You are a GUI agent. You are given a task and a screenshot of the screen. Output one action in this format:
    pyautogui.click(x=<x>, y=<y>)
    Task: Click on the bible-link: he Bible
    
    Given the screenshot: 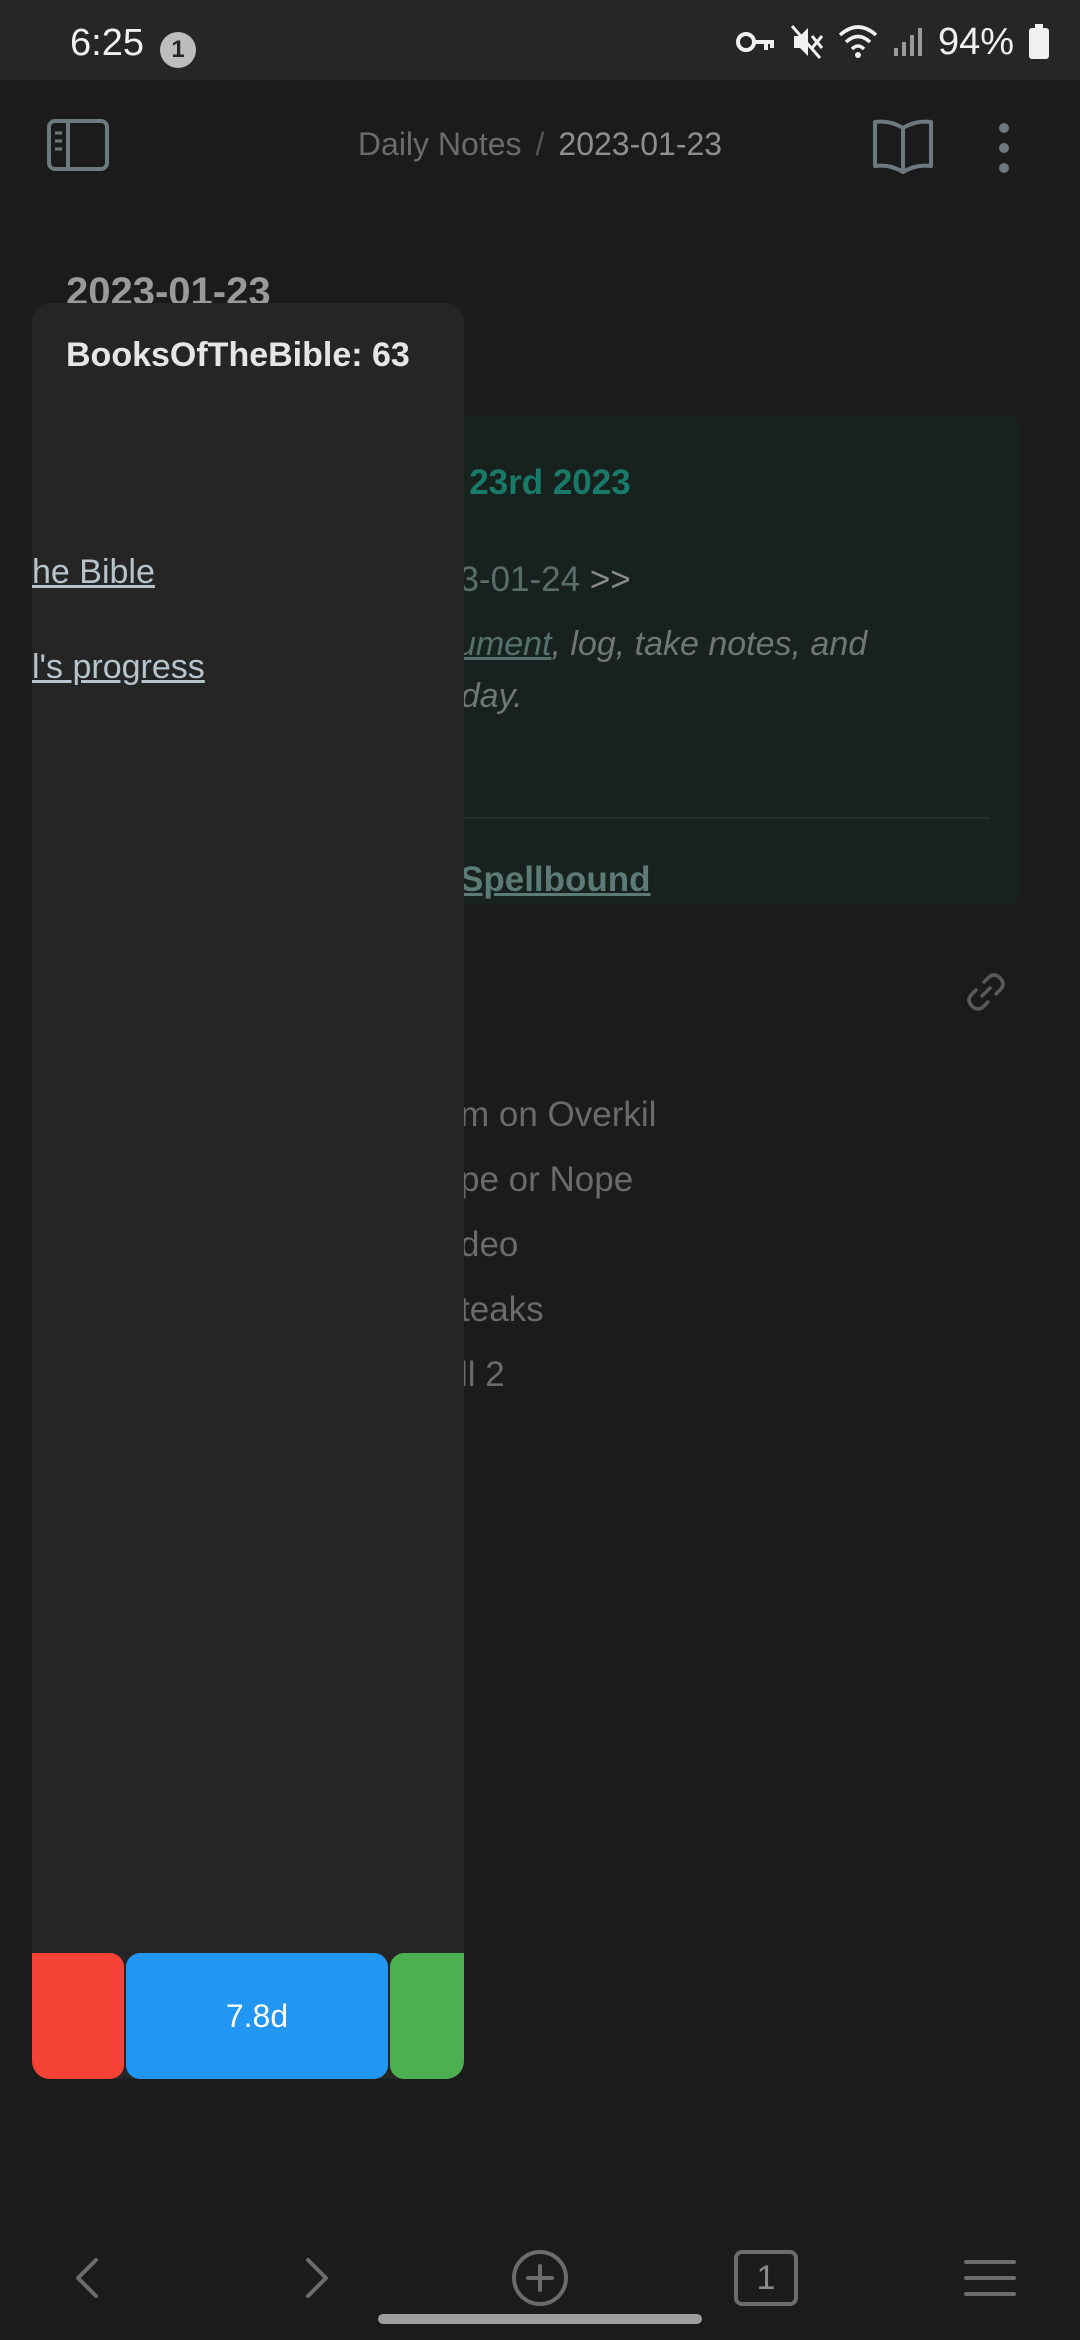 What is the action you would take?
    pyautogui.click(x=93, y=572)
    